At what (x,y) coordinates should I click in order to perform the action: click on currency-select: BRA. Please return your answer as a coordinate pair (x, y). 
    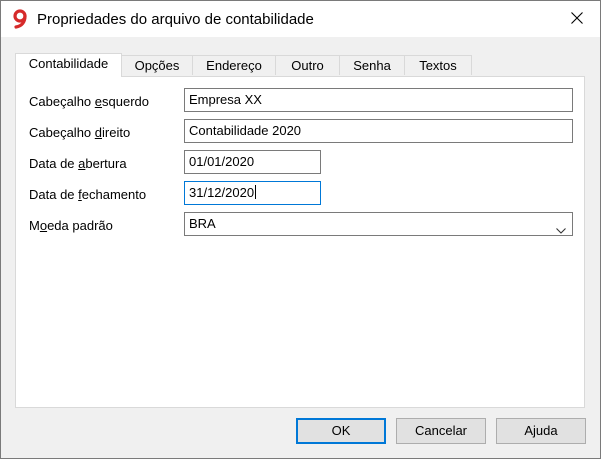
    Looking at the image, I should click on (378, 224).